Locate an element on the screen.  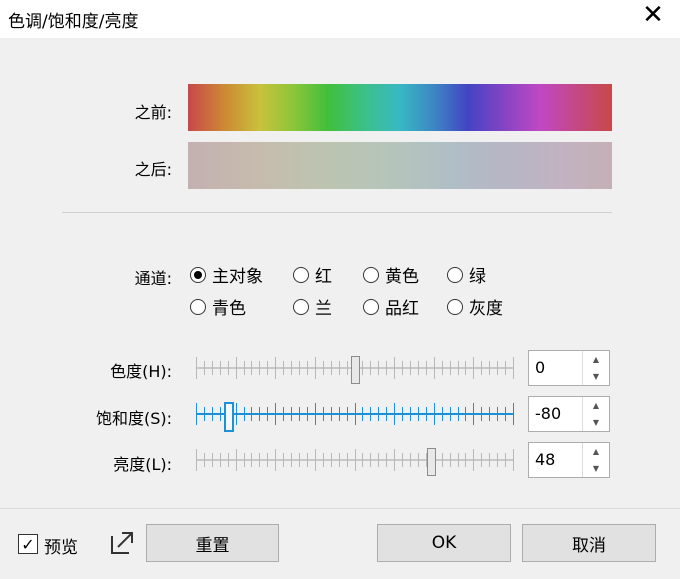
separator is located at coordinates (337, 212).